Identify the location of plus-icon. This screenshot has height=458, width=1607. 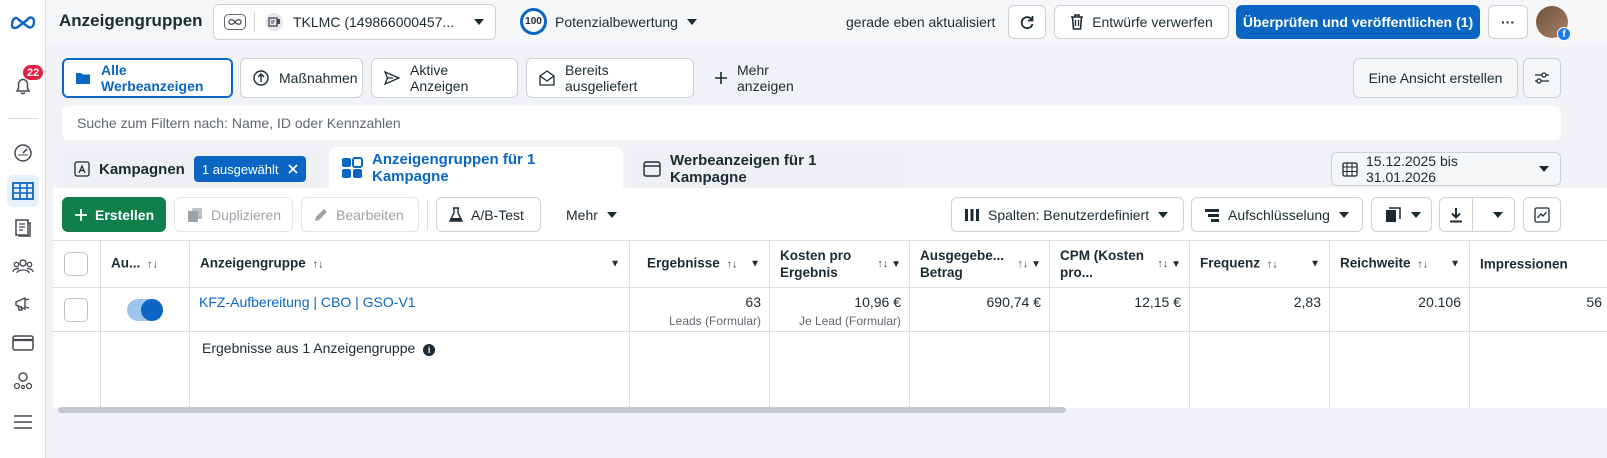
(721, 78).